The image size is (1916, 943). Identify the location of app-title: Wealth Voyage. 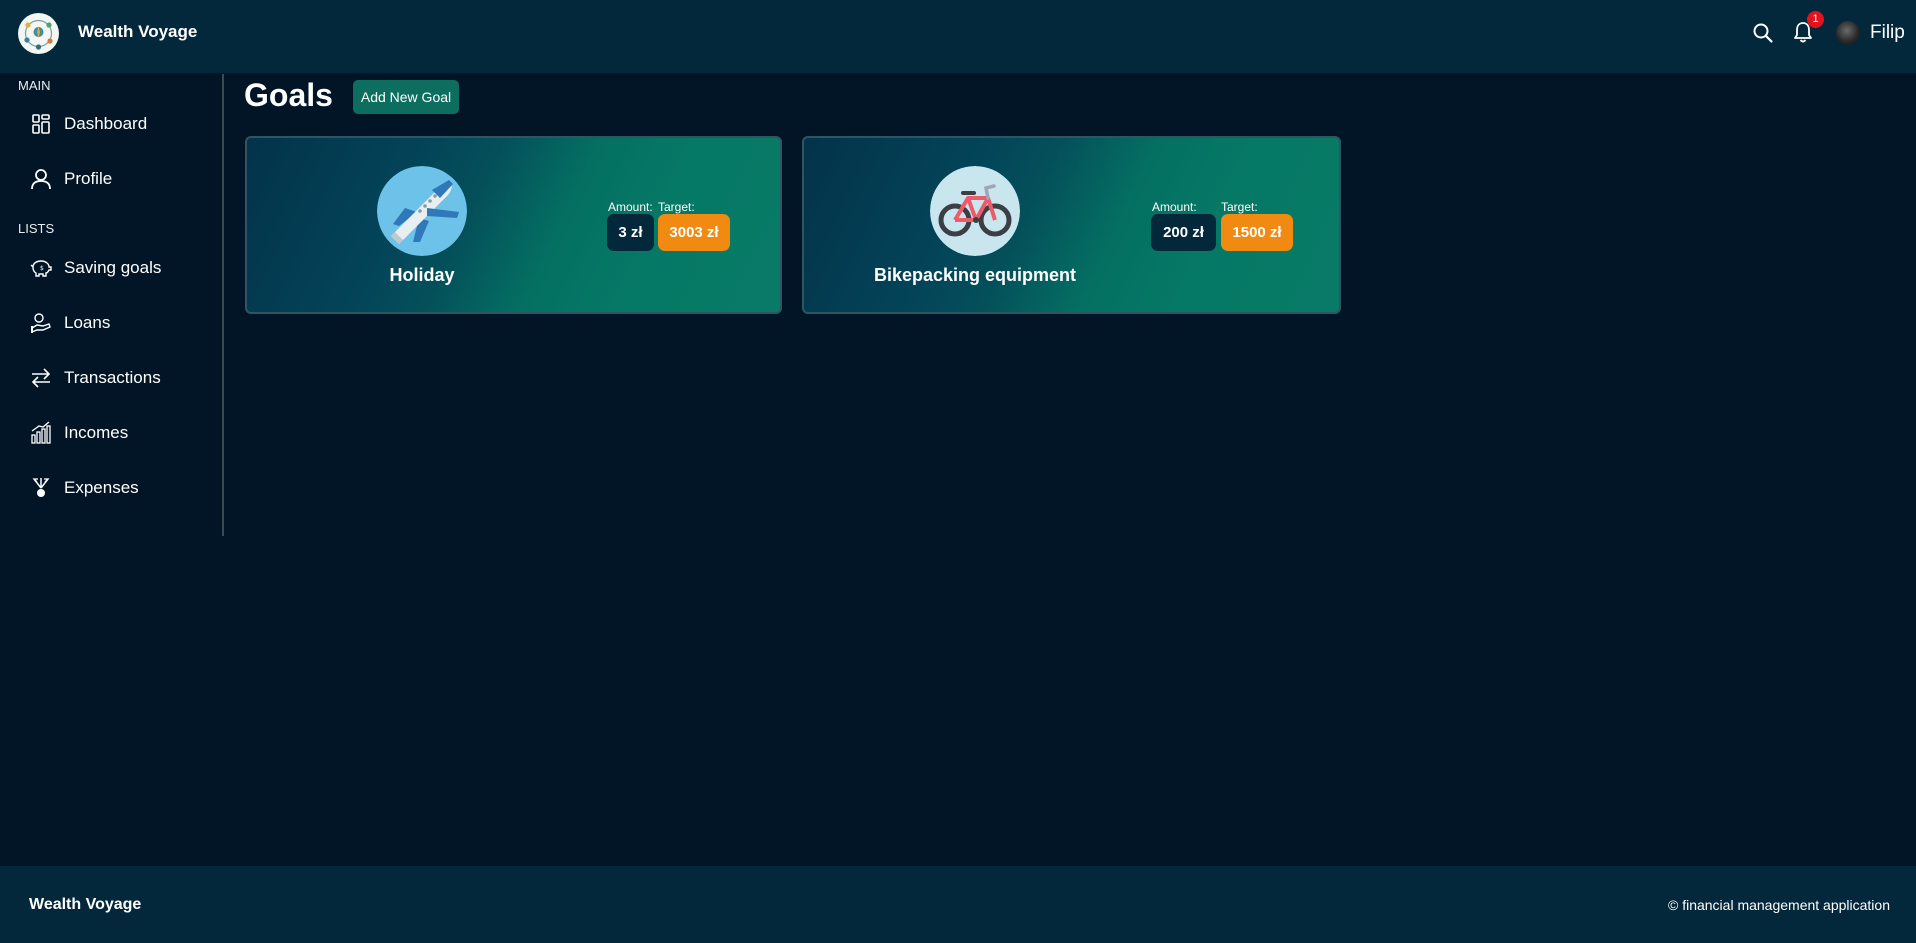
(138, 31).